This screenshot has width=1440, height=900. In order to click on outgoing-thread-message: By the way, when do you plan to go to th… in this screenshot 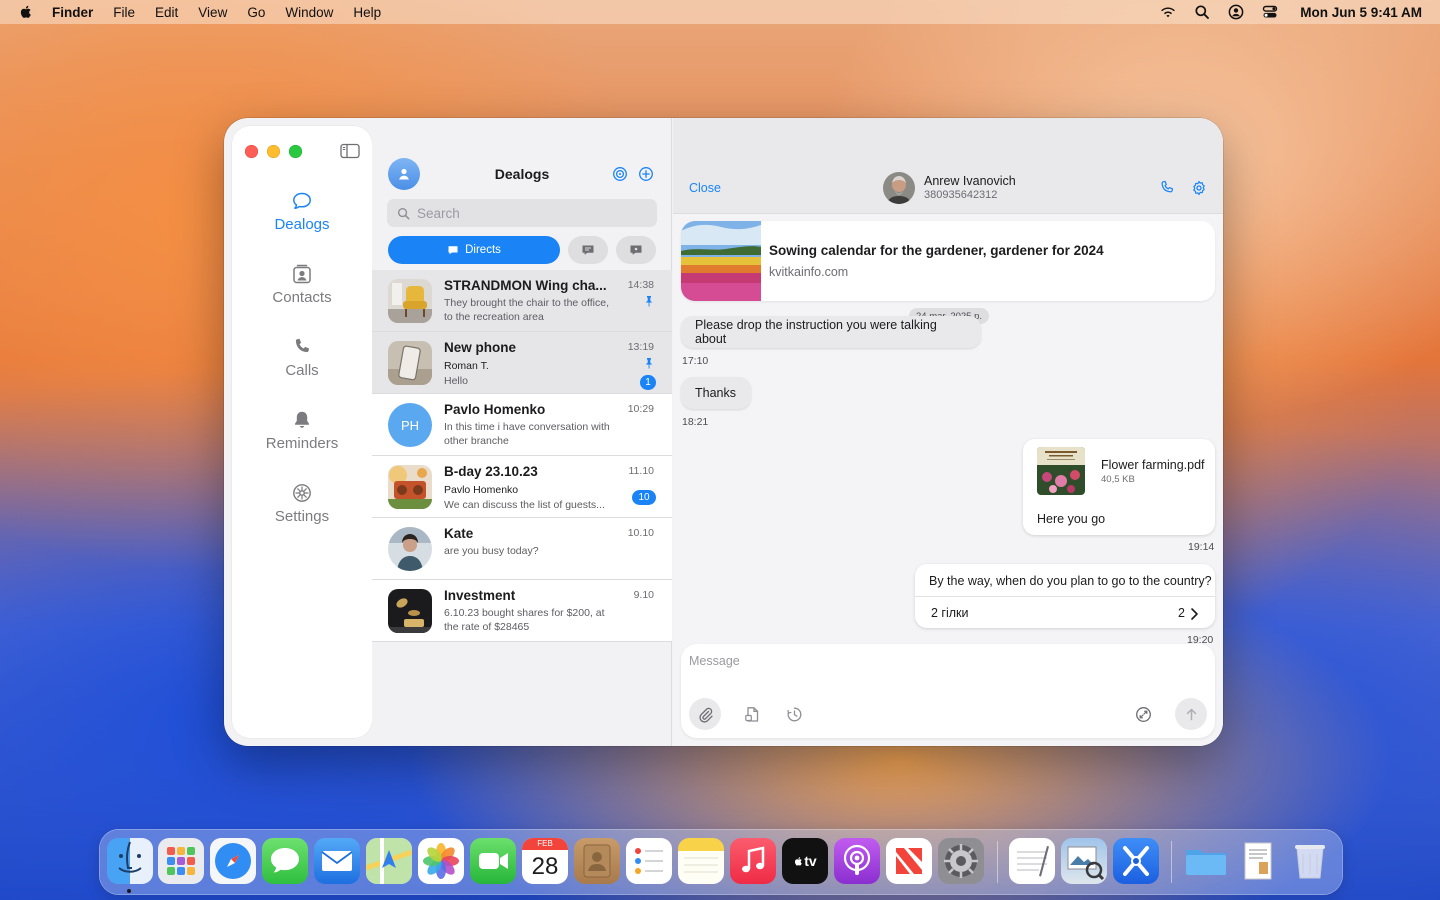, I will do `click(1065, 596)`.